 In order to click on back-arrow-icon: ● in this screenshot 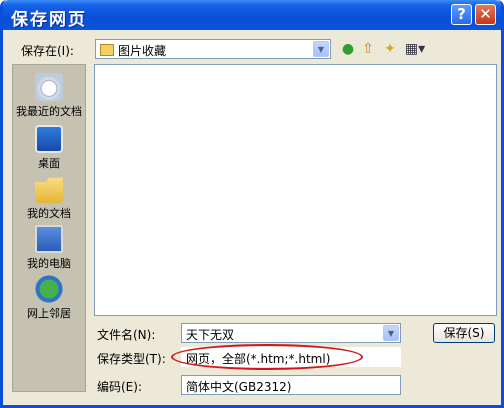, I will do `click(348, 49)`.